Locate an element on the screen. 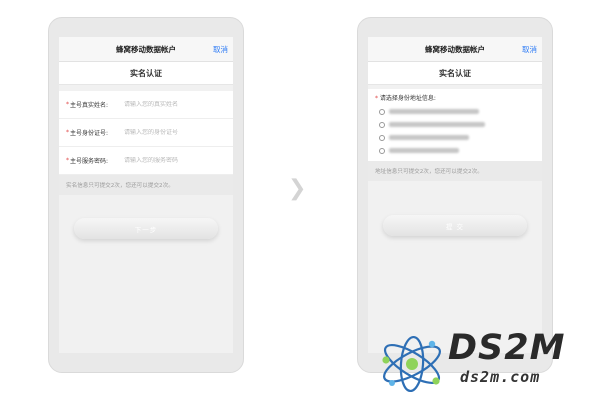 Image resolution: width=600 pixels, height=400 pixels. id-number-field-label: 主号身份证号: is located at coordinates (89, 133).